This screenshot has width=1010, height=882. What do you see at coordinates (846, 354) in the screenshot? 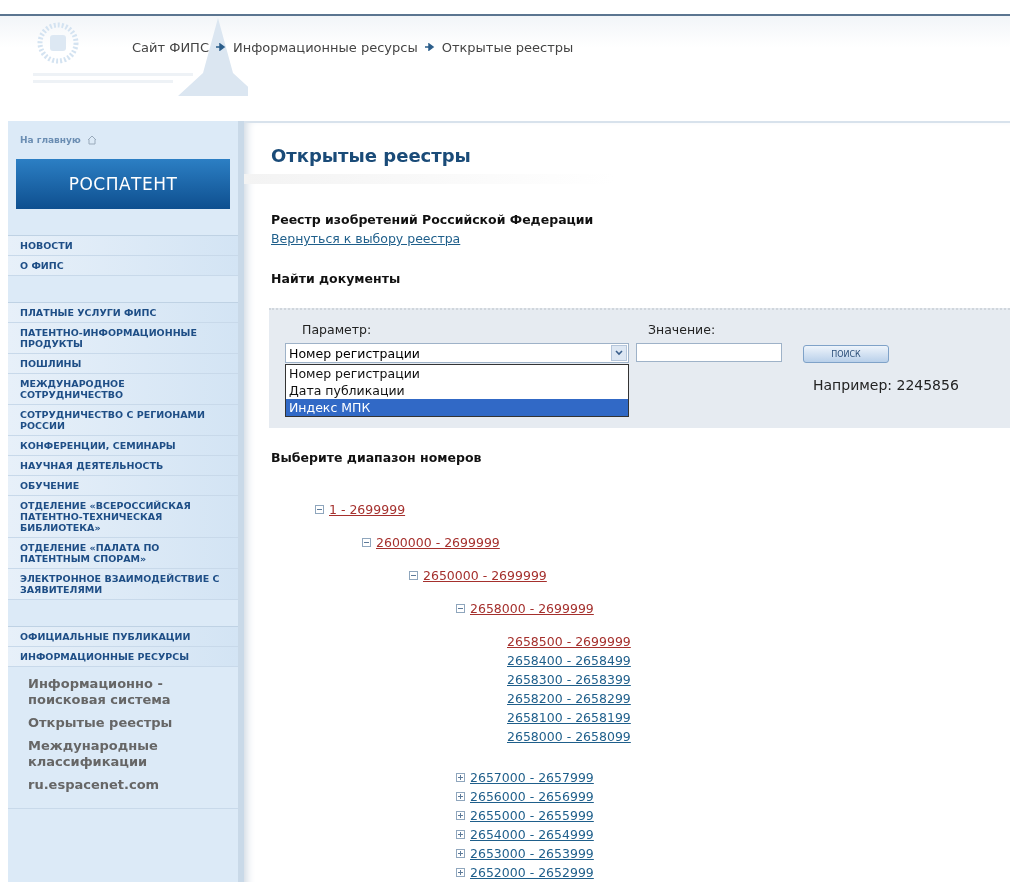
I see `search-button: ПОИСК` at bounding box center [846, 354].